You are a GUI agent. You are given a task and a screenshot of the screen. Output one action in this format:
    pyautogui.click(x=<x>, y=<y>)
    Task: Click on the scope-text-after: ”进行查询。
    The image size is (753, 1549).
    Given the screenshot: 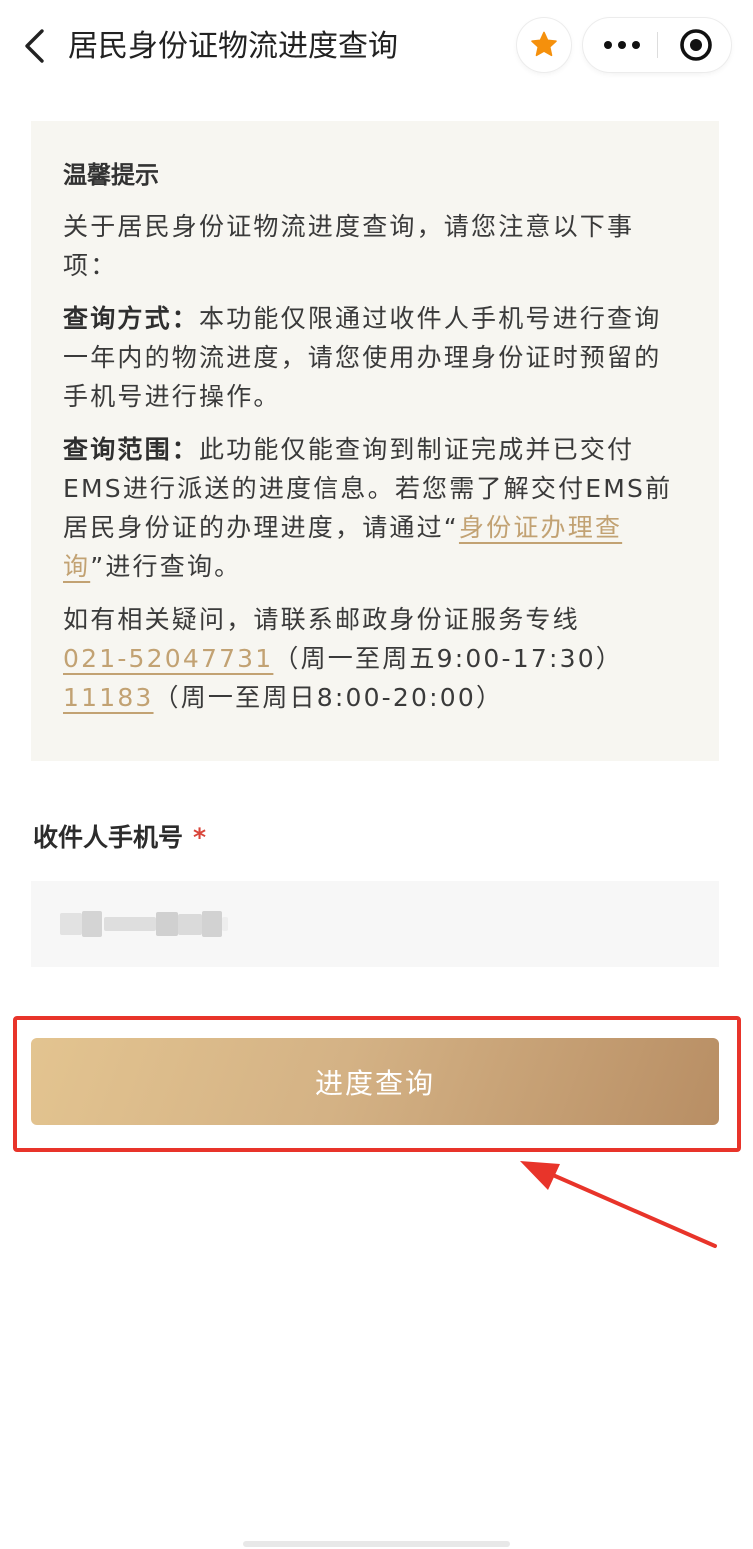 What is the action you would take?
    pyautogui.click(x=166, y=566)
    